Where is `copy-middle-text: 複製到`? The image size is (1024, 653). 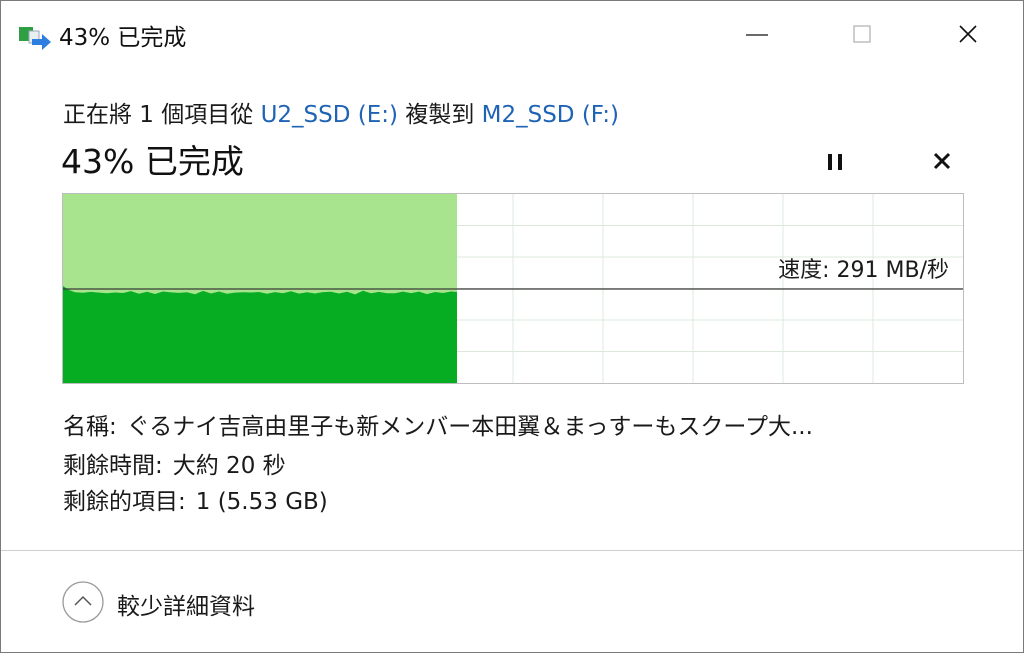 copy-middle-text: 複製到 is located at coordinates (440, 115).